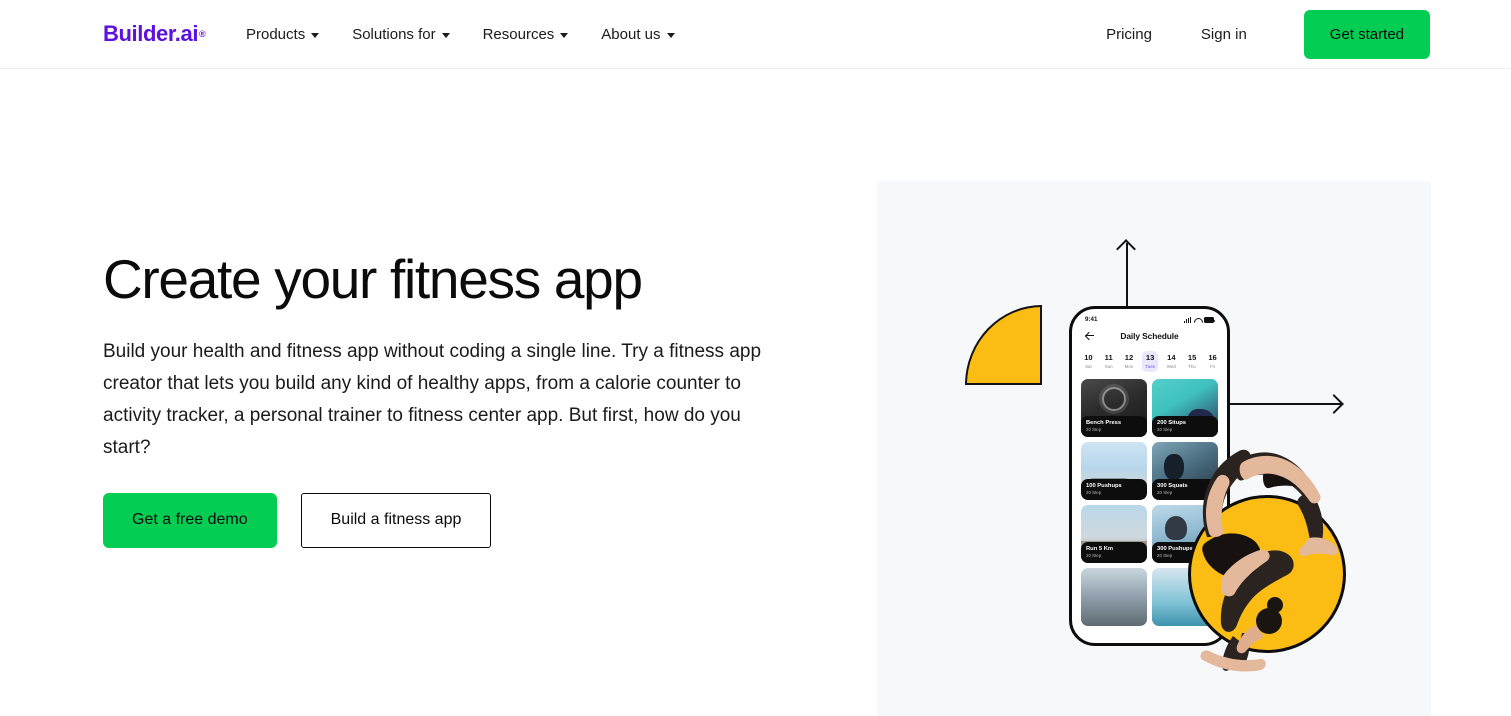 The width and height of the screenshot is (1511, 716). I want to click on calendar-day: 16 Fri, so click(1212, 361).